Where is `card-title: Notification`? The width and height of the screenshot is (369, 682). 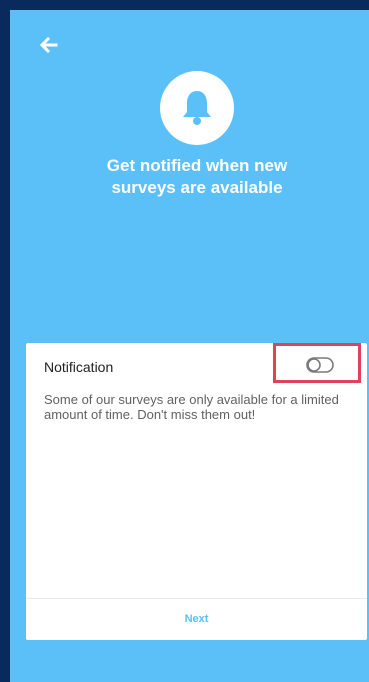
card-title: Notification is located at coordinates (79, 367).